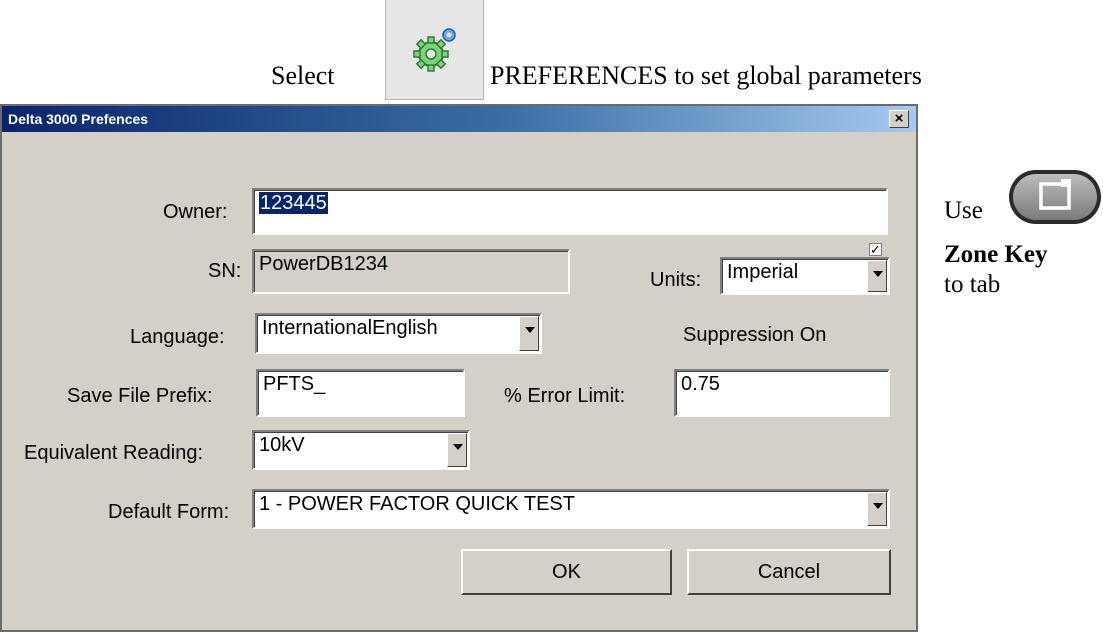  What do you see at coordinates (996, 254) in the screenshot?
I see `side-note-zone-key-text: Zone Key` at bounding box center [996, 254].